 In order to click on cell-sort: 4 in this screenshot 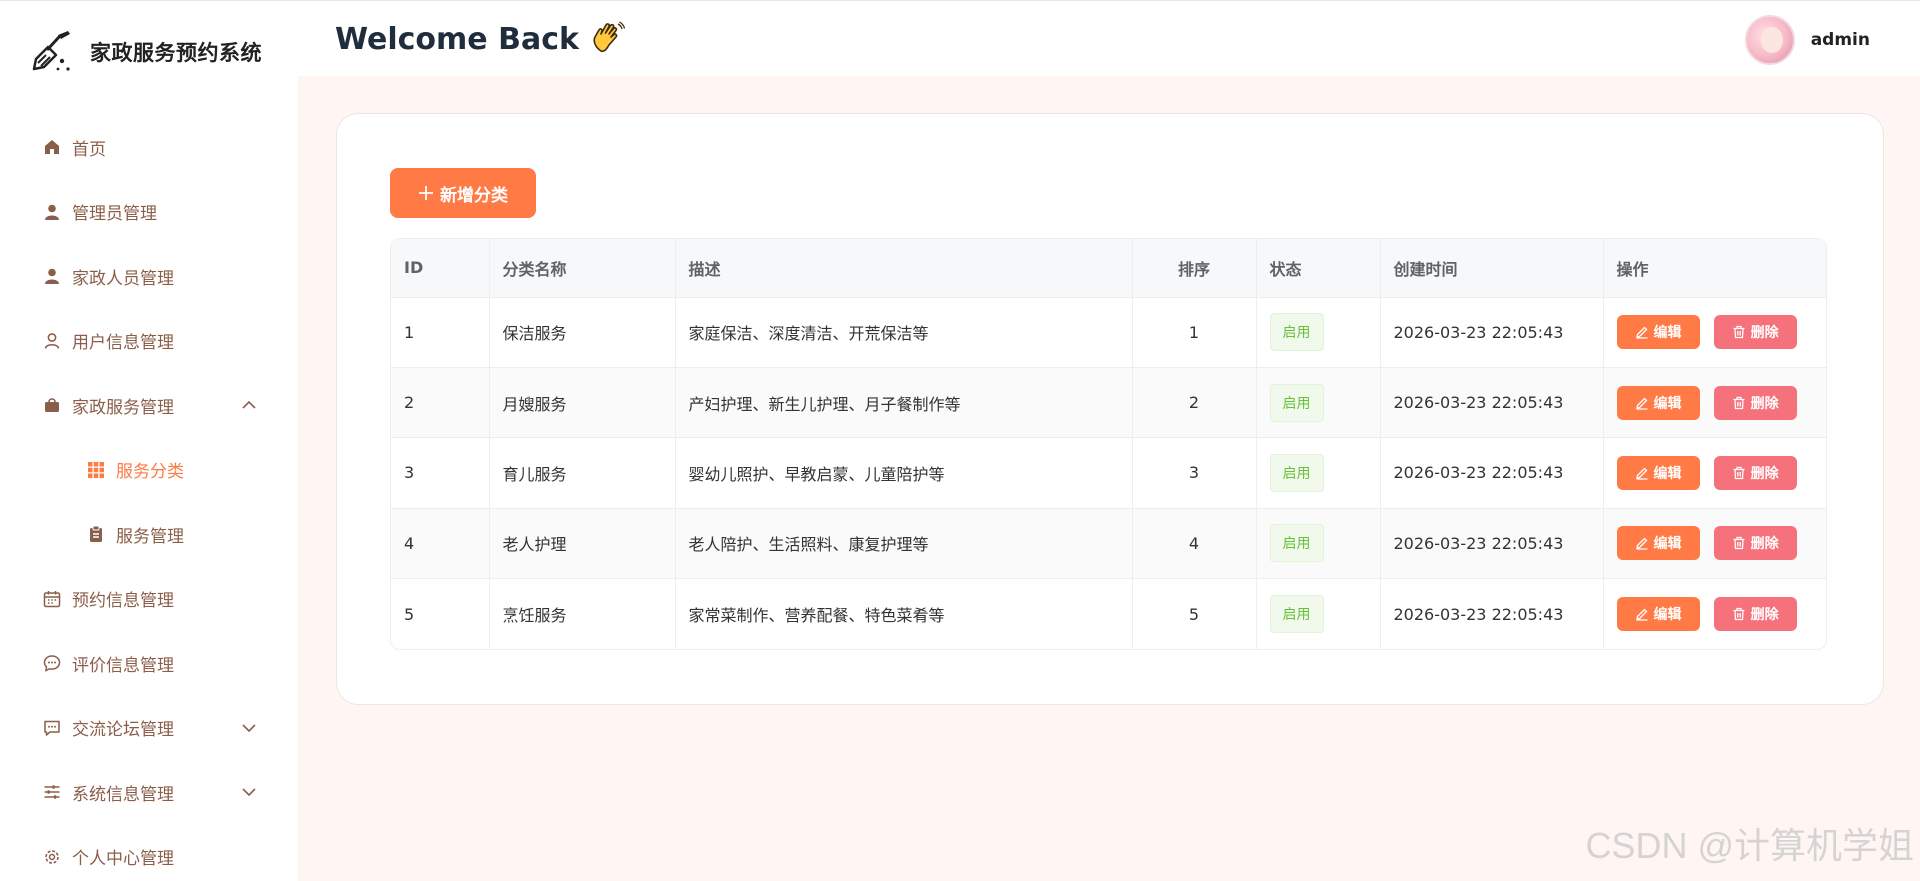, I will do `click(1194, 543)`.